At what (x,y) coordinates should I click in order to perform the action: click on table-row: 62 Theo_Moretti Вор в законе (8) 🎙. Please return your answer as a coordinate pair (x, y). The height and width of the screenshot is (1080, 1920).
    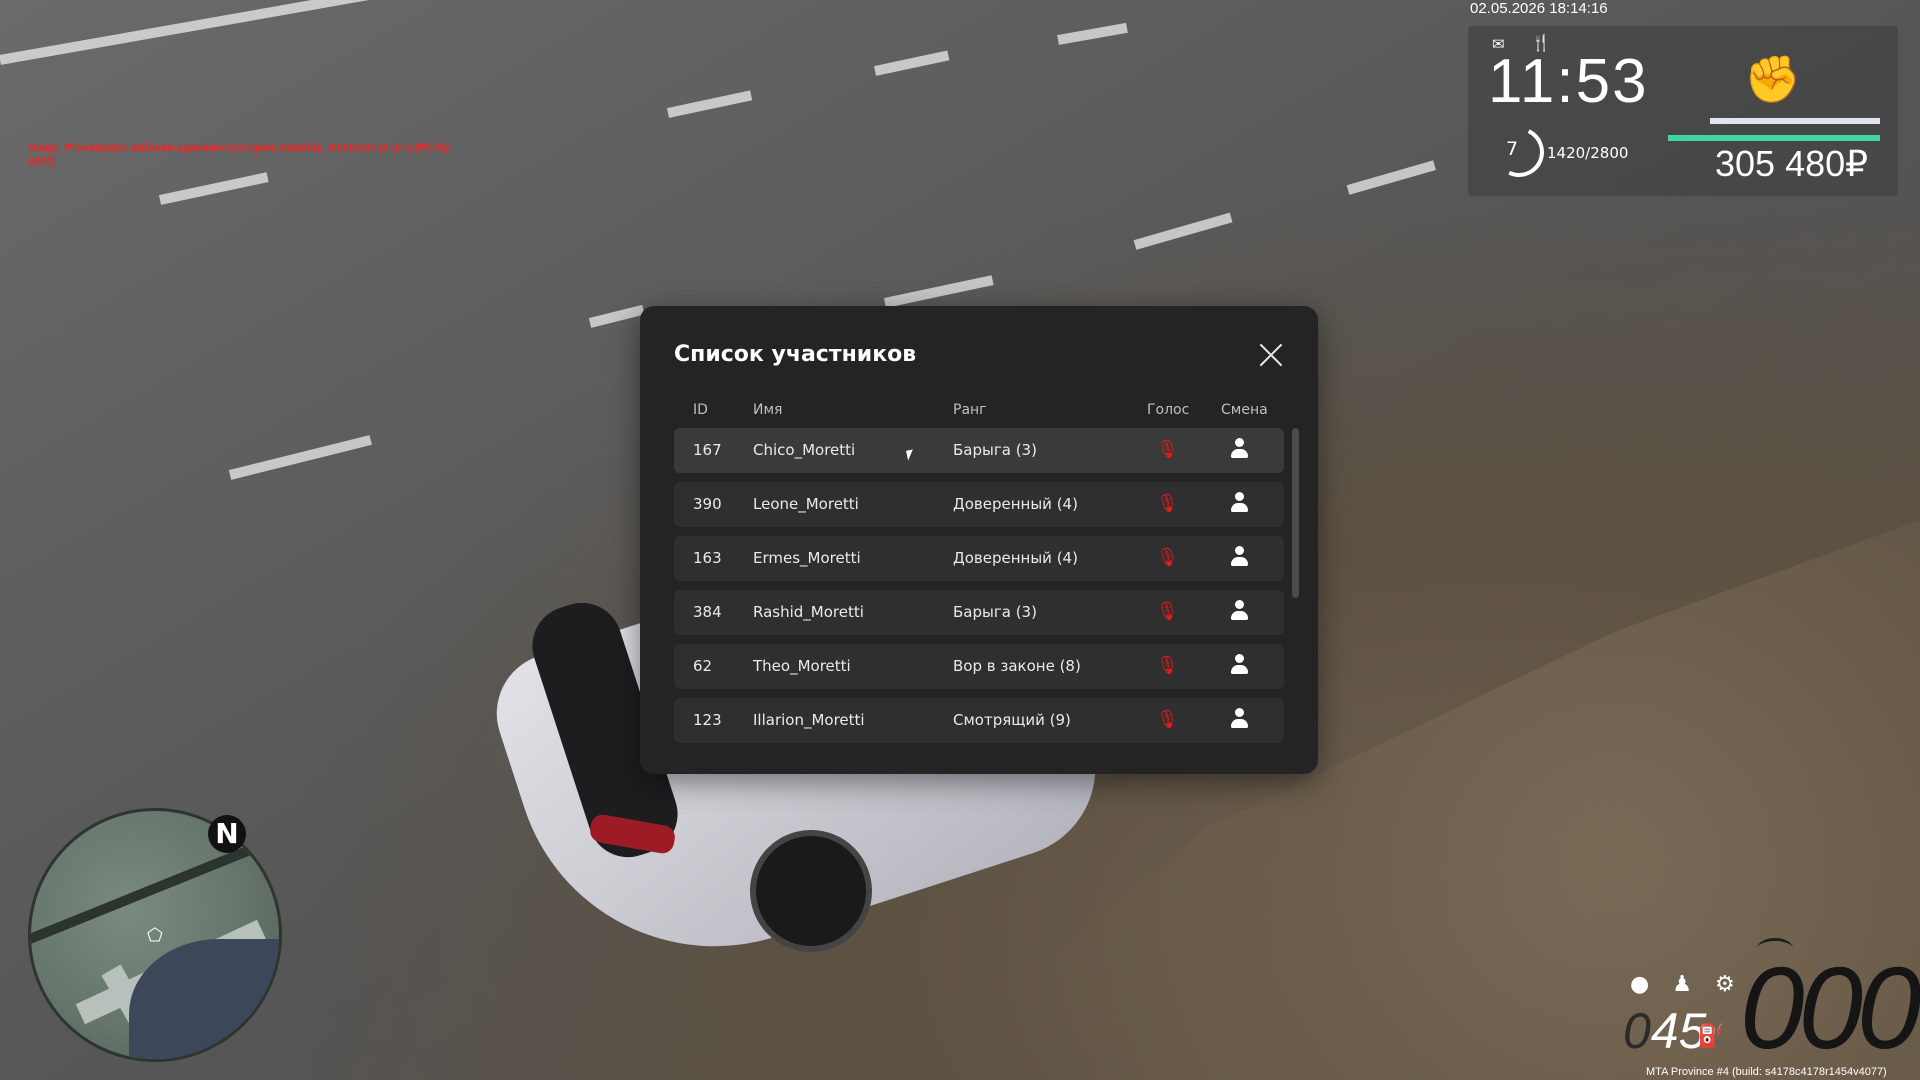
    Looking at the image, I should click on (979, 666).